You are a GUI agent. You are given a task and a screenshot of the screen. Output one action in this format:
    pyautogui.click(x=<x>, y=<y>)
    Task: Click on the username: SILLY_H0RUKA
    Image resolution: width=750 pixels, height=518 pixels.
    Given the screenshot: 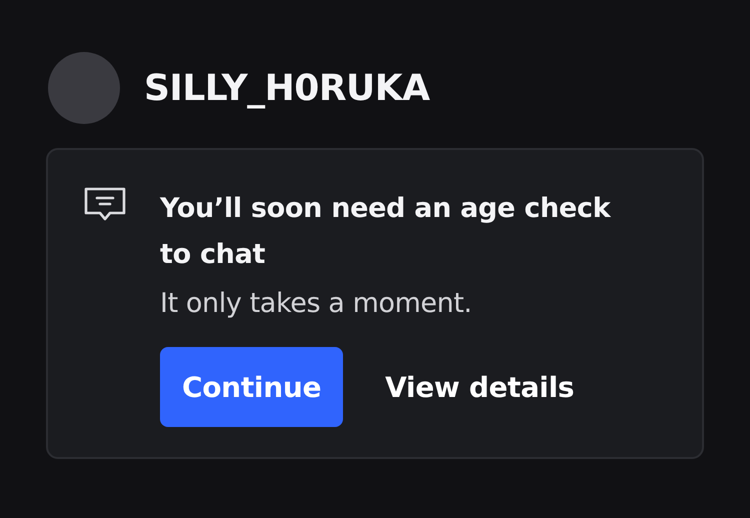 What is the action you would take?
    pyautogui.click(x=287, y=88)
    